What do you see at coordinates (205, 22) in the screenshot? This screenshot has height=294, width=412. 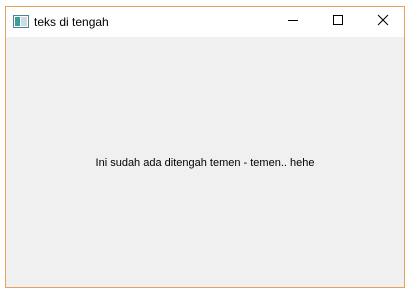 I see `title-bar: teks di tengah` at bounding box center [205, 22].